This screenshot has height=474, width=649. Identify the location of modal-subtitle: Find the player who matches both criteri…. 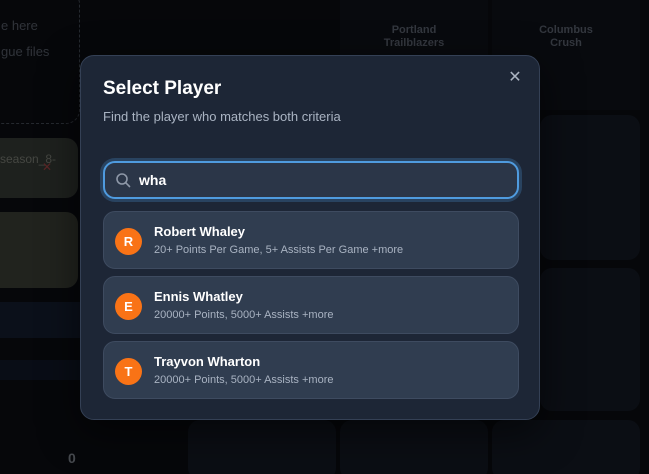
(222, 116).